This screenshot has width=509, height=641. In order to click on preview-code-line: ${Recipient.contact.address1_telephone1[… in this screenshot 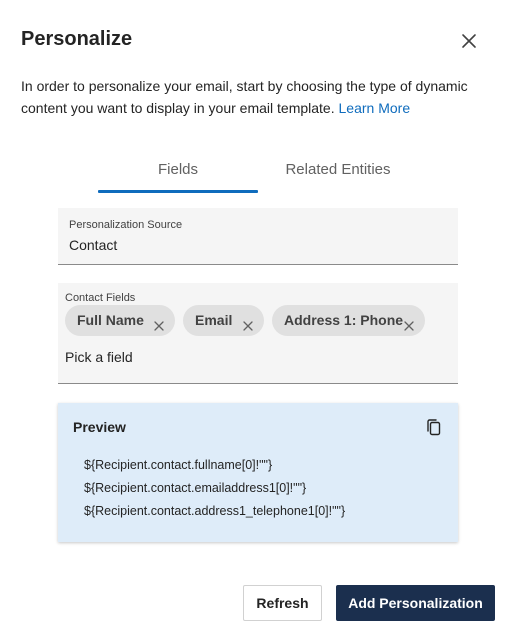, I will do `click(215, 511)`.